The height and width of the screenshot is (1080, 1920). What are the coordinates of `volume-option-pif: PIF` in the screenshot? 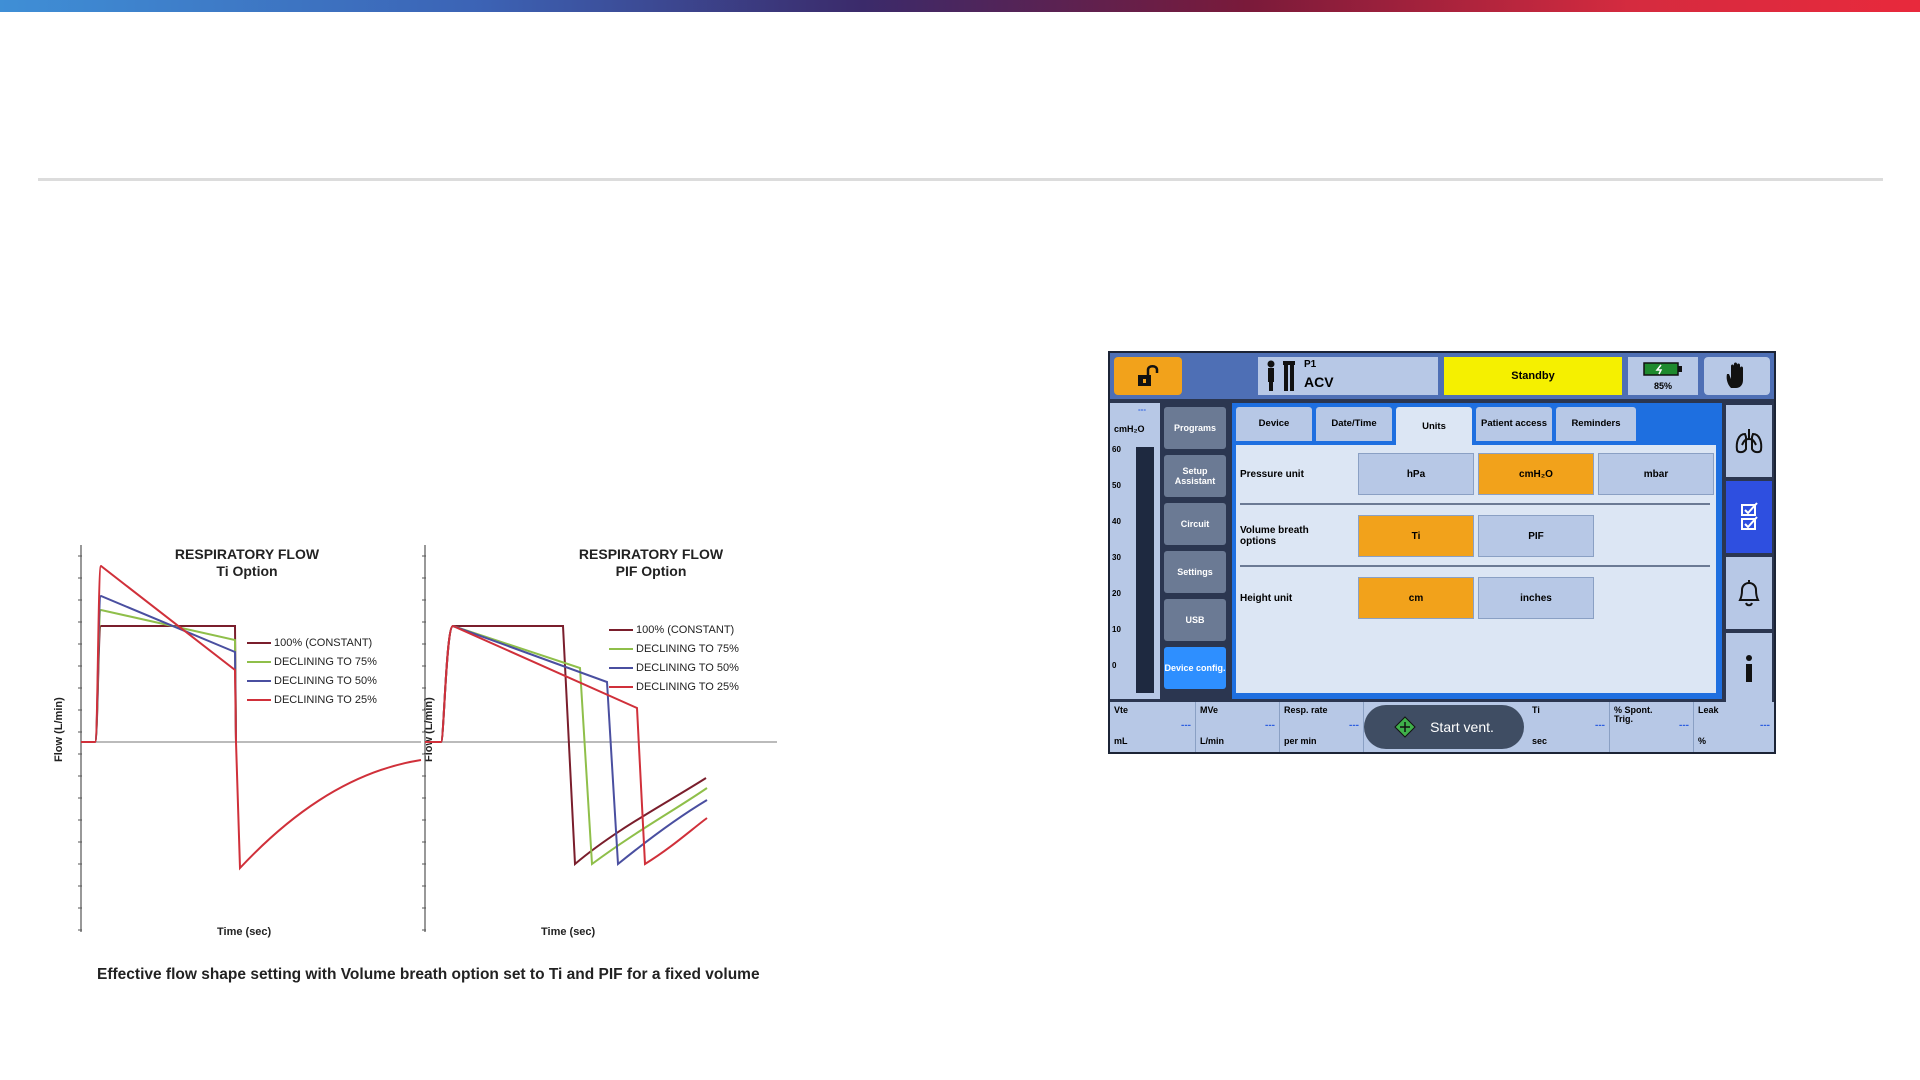 It's located at (1536, 536).